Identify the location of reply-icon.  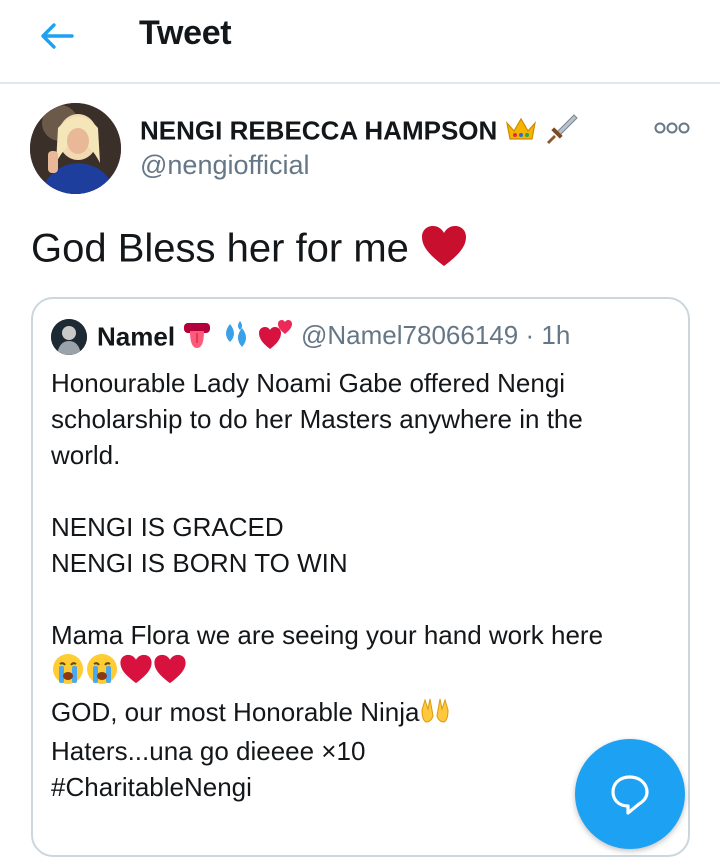
(630, 795).